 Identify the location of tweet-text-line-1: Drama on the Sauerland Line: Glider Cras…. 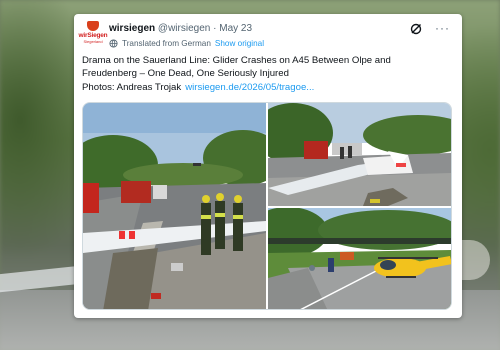
(236, 60).